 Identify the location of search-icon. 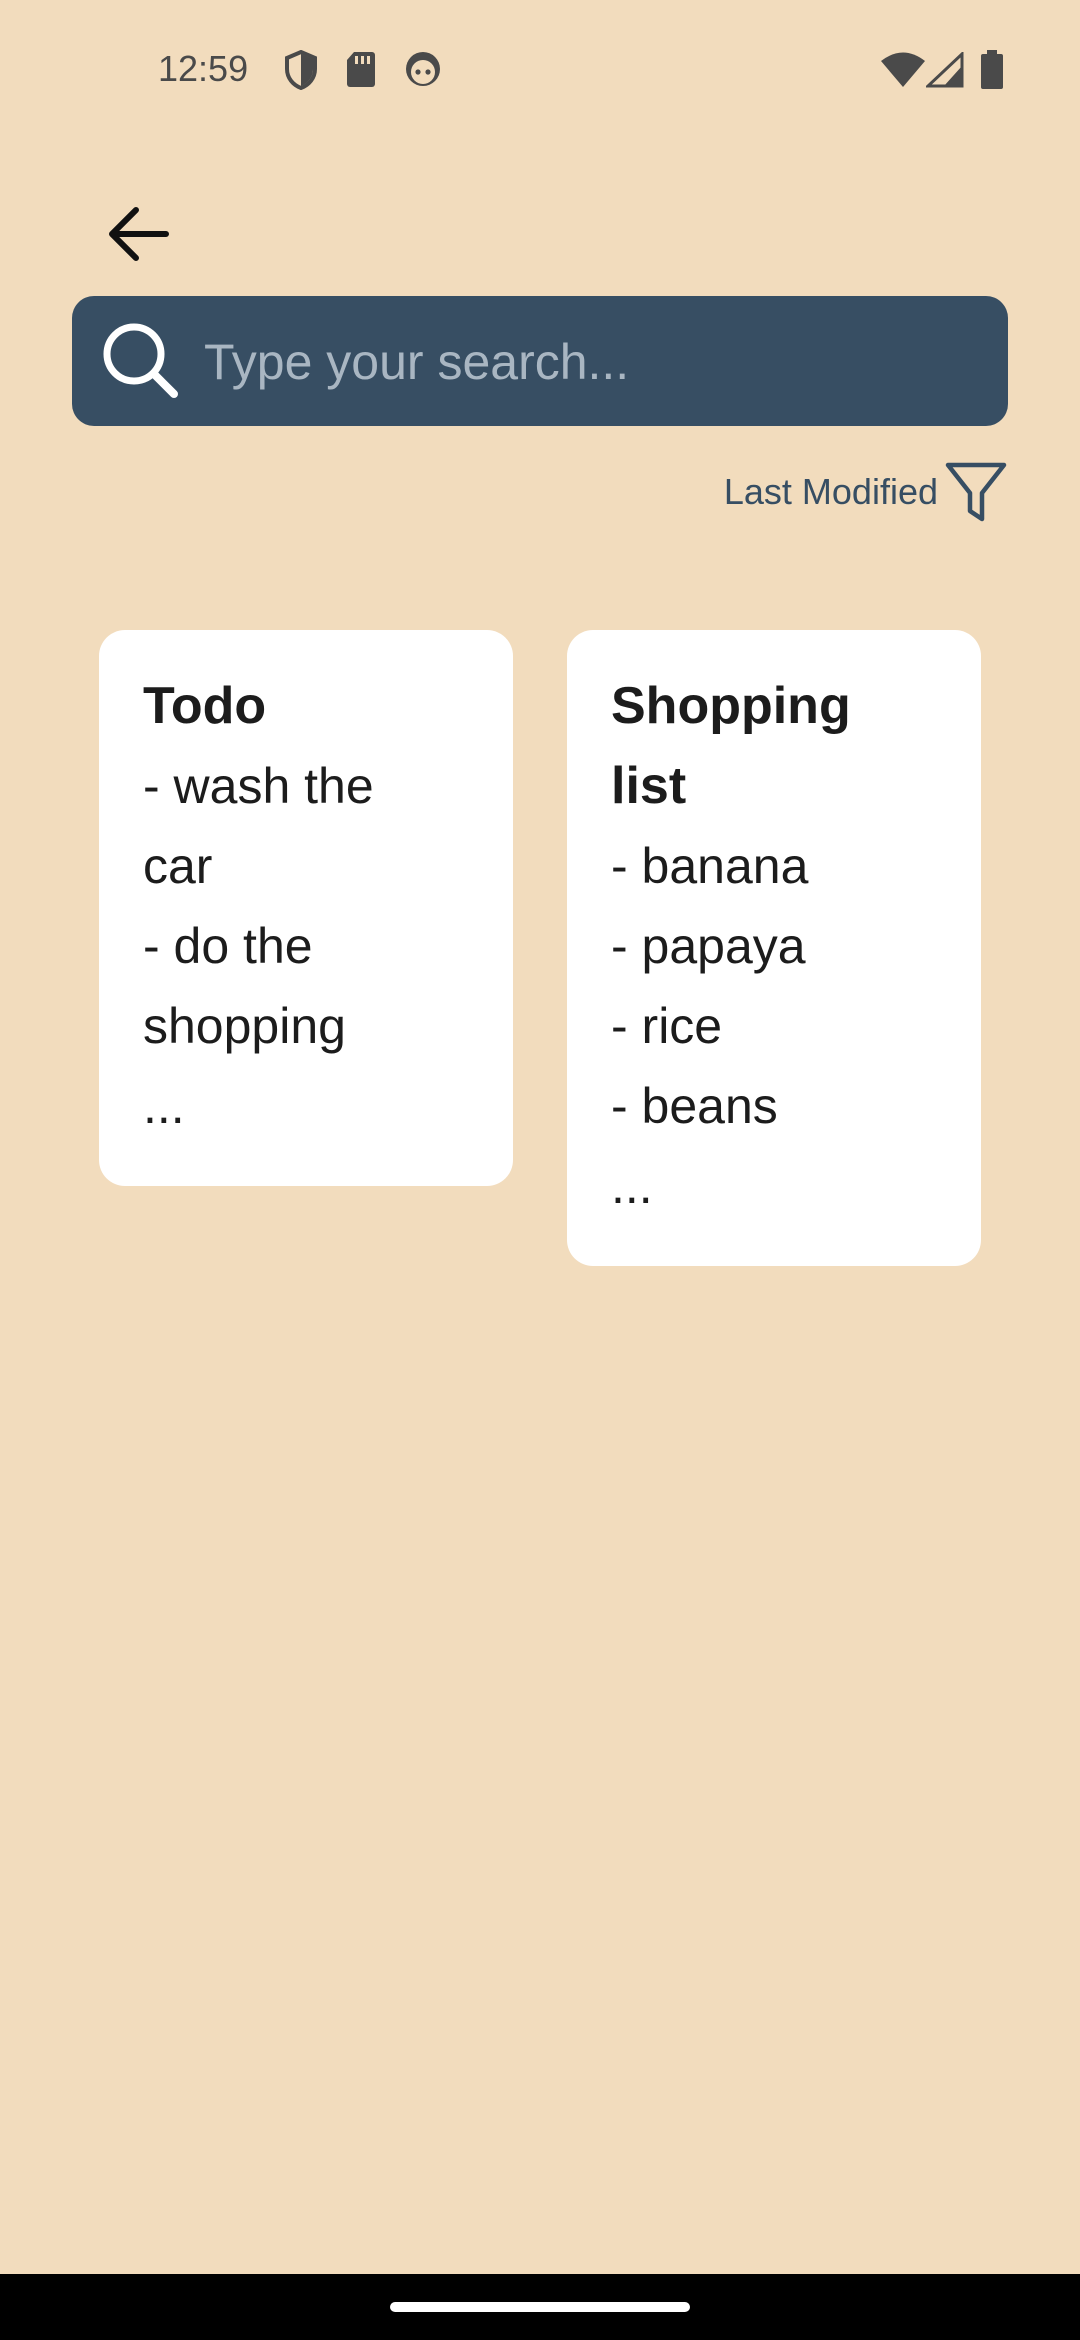
(141, 363).